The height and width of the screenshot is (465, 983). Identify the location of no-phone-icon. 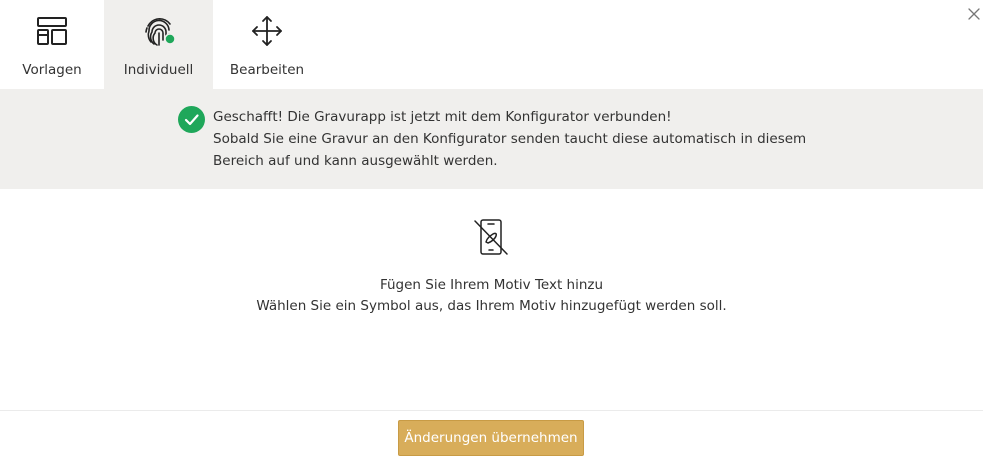
(491, 237).